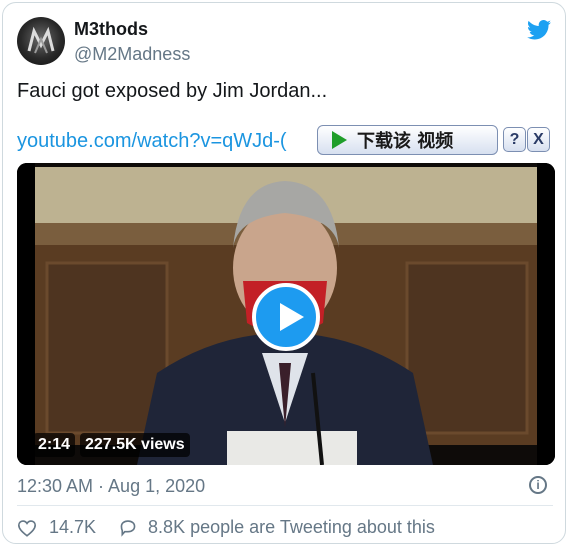  I want to click on video-download-toolbar: 下载该 视频 ? X, so click(431, 141).